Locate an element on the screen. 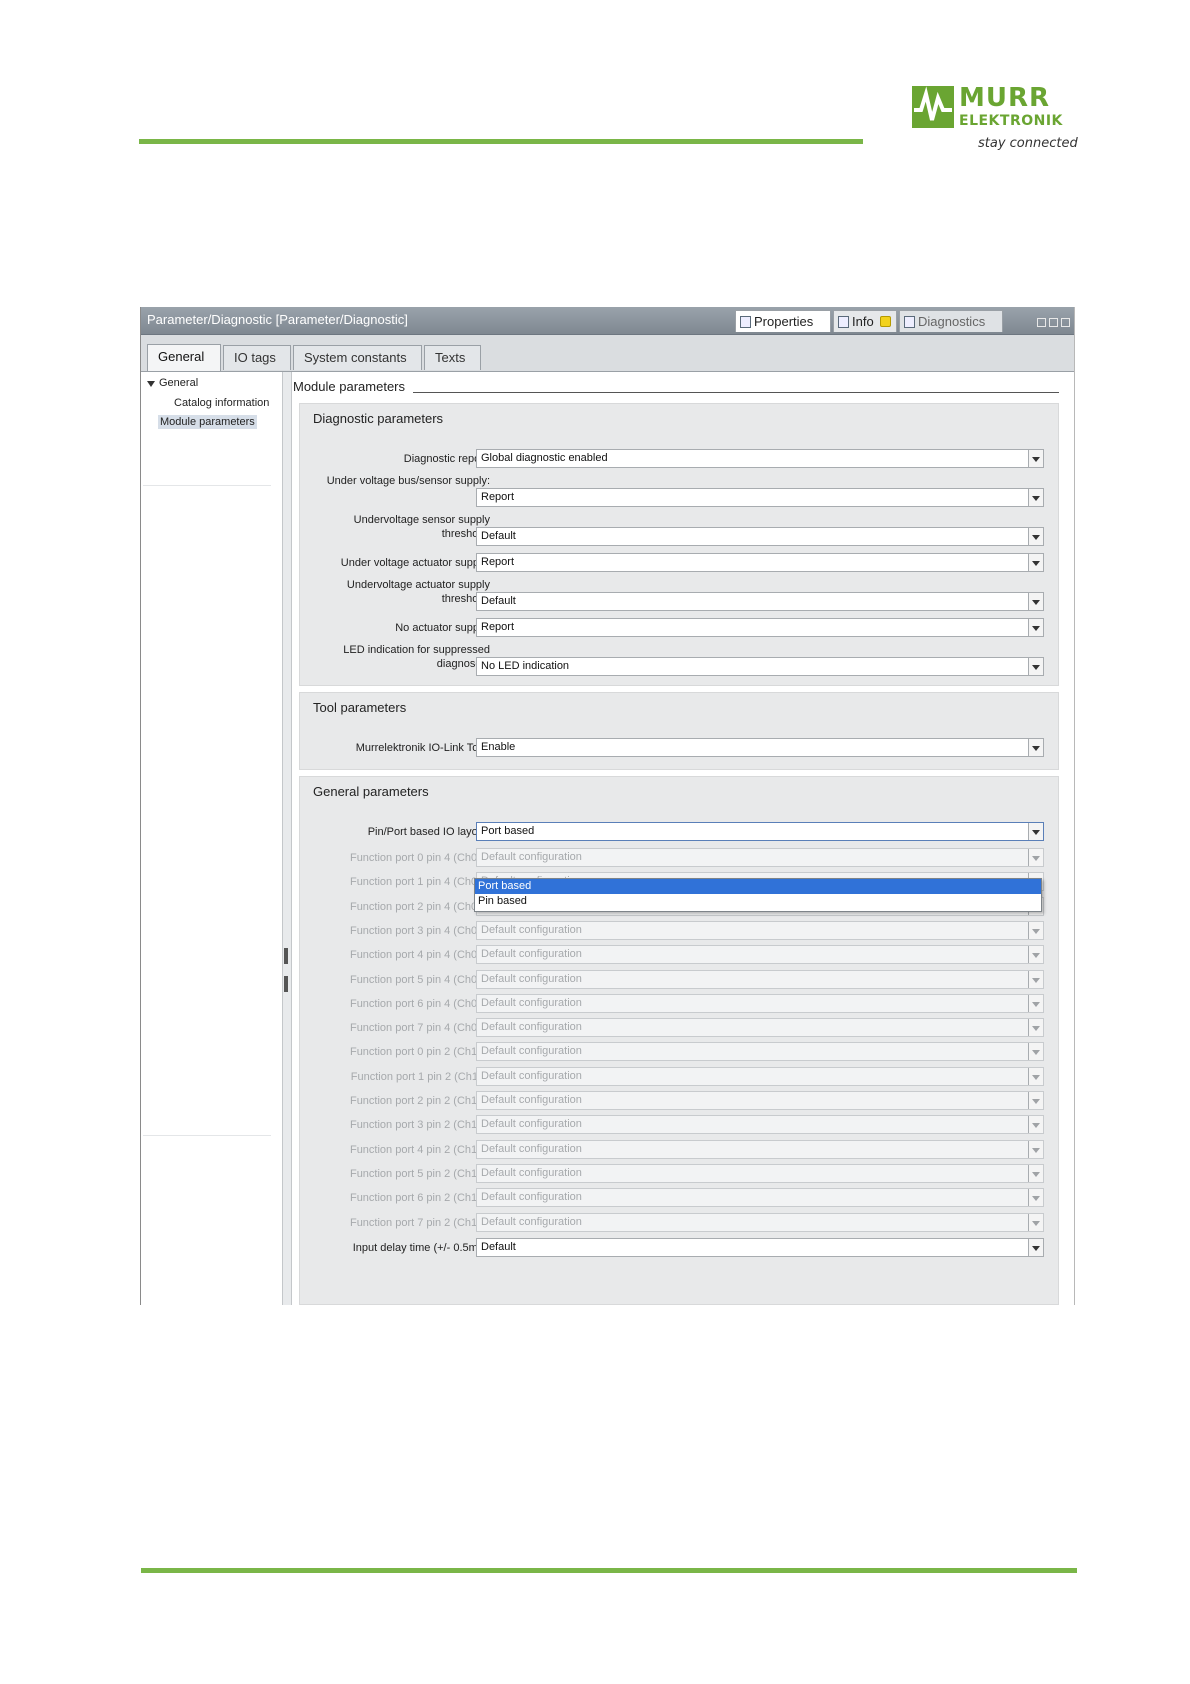 This screenshot has width=1190, height=1684. select-value: Report is located at coordinates (498, 497).